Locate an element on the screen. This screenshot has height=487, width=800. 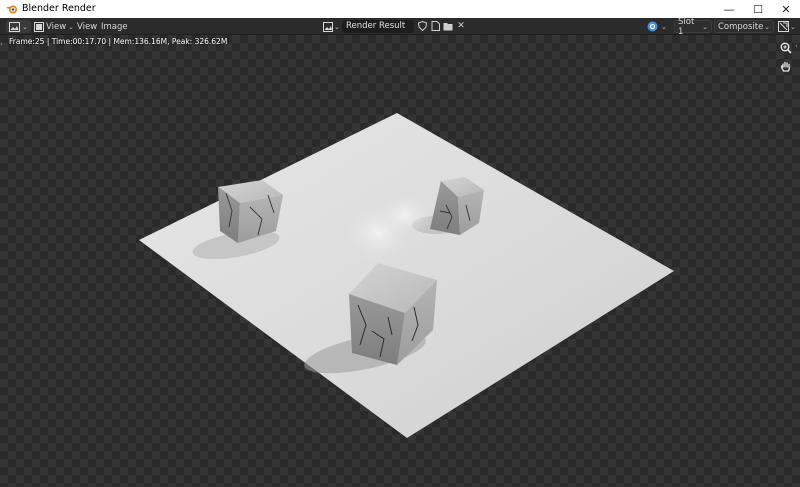
image-browse-icon is located at coordinates (328, 26).